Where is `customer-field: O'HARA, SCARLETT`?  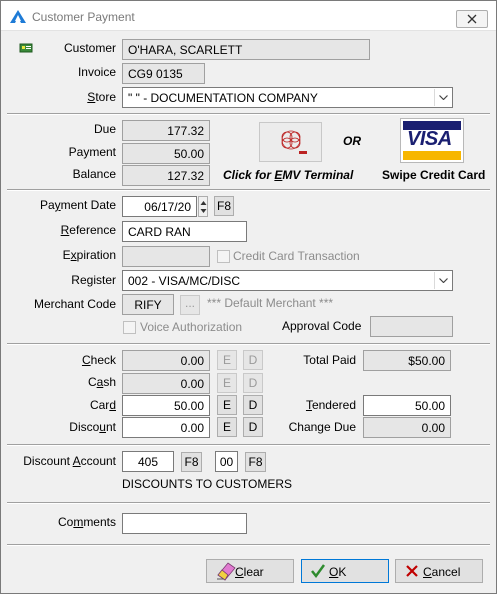 customer-field: O'HARA, SCARLETT is located at coordinates (246, 49).